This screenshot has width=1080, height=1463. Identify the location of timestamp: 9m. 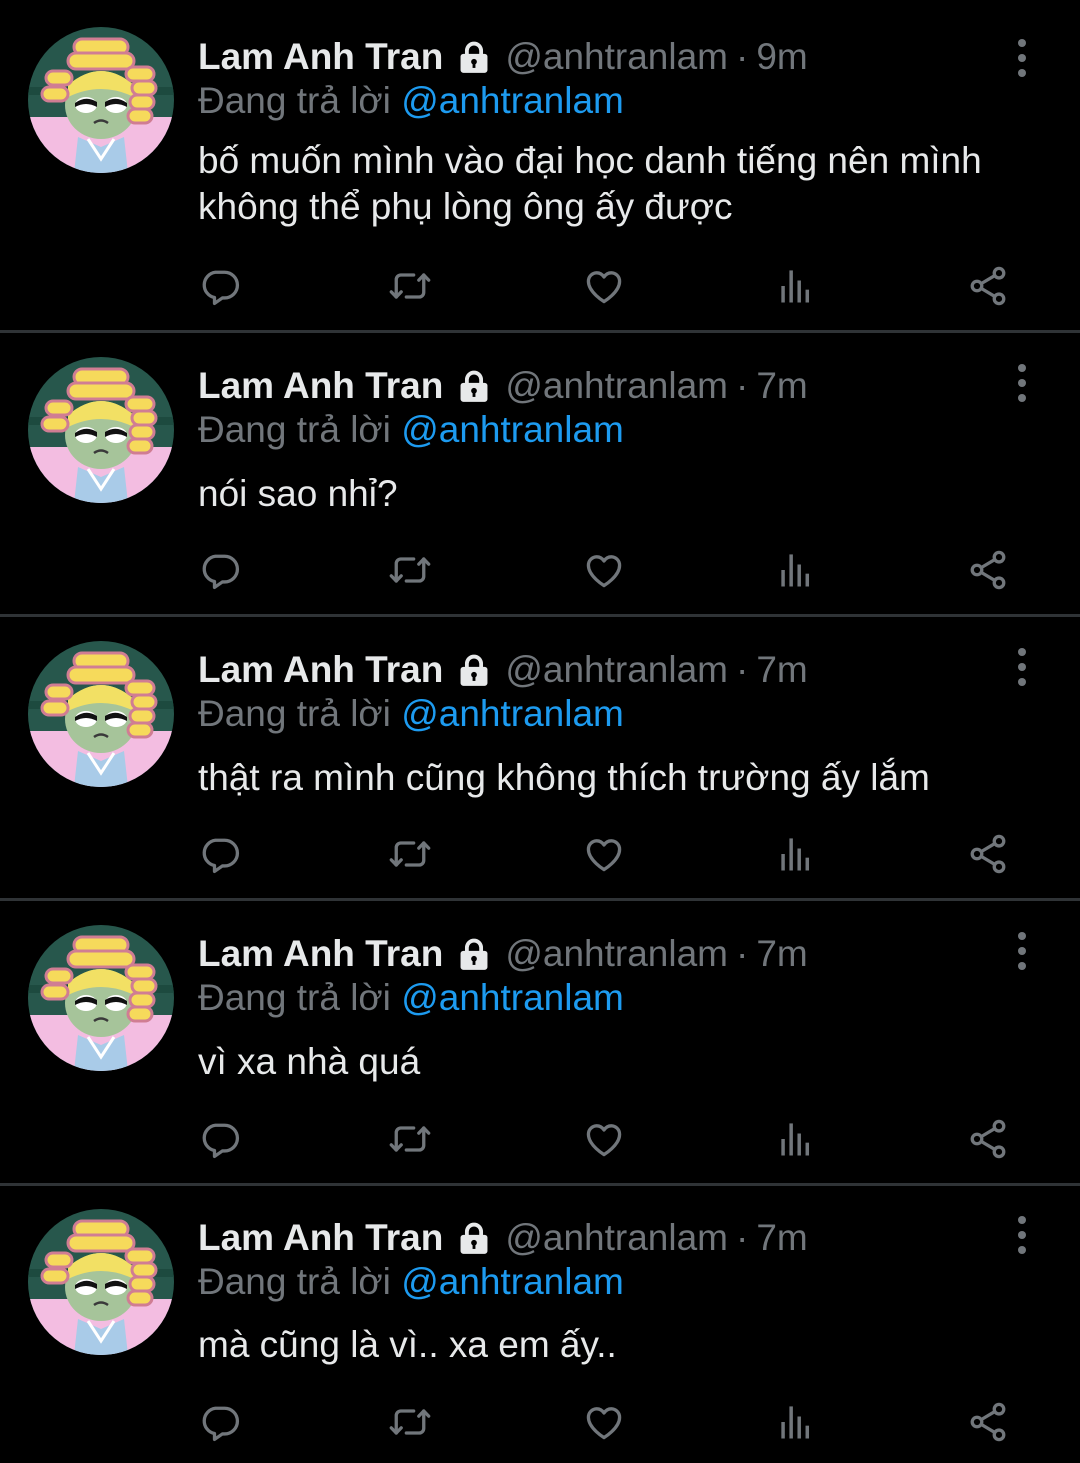
(781, 57).